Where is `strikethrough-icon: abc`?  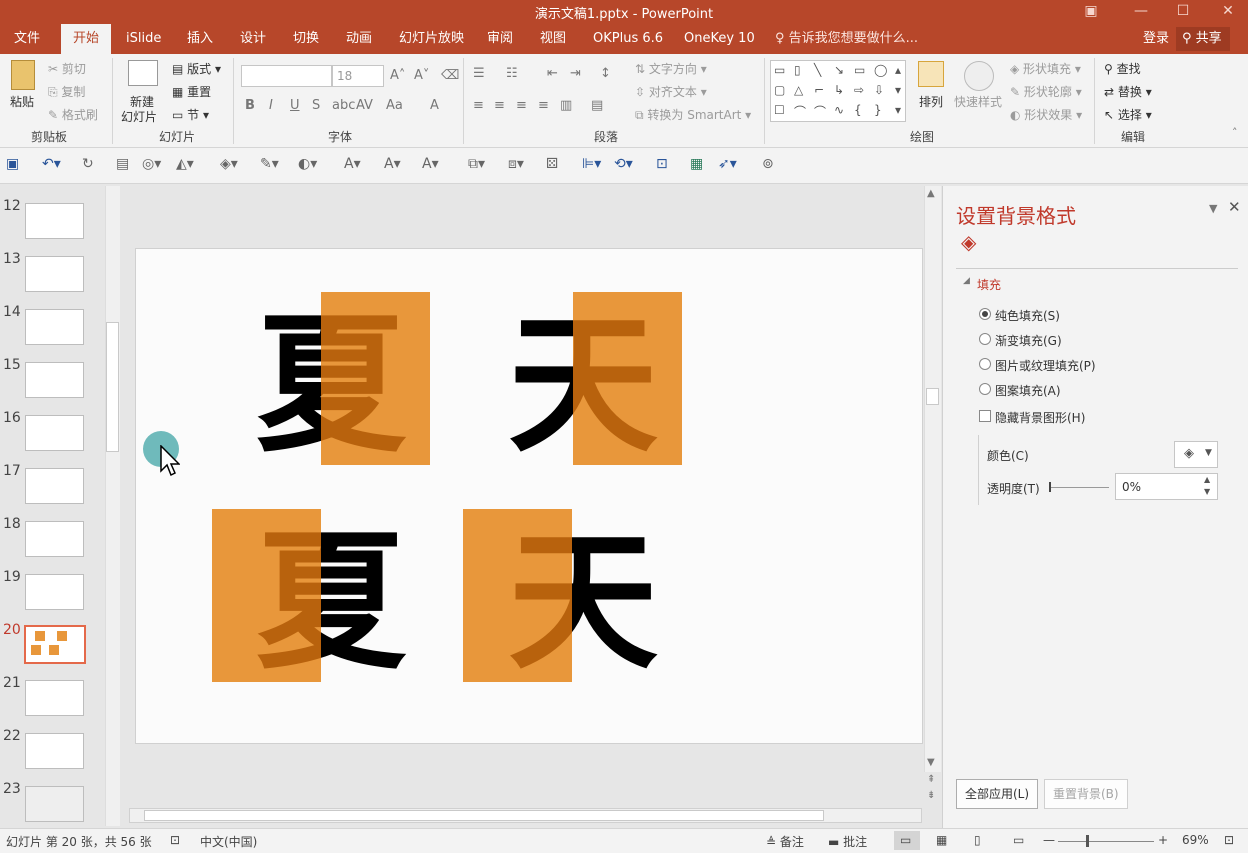 strikethrough-icon: abc is located at coordinates (343, 105).